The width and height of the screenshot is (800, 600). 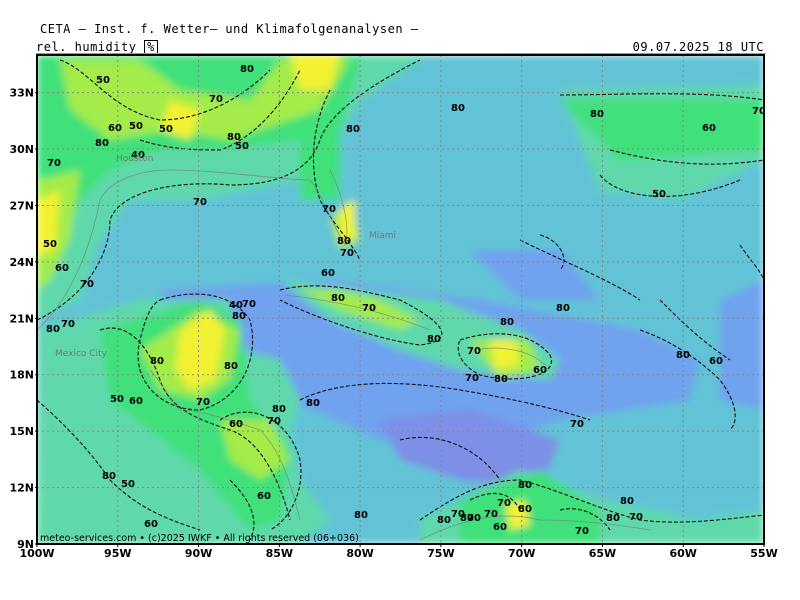 What do you see at coordinates (21, 262) in the screenshot?
I see `lat-tick-label: 24N` at bounding box center [21, 262].